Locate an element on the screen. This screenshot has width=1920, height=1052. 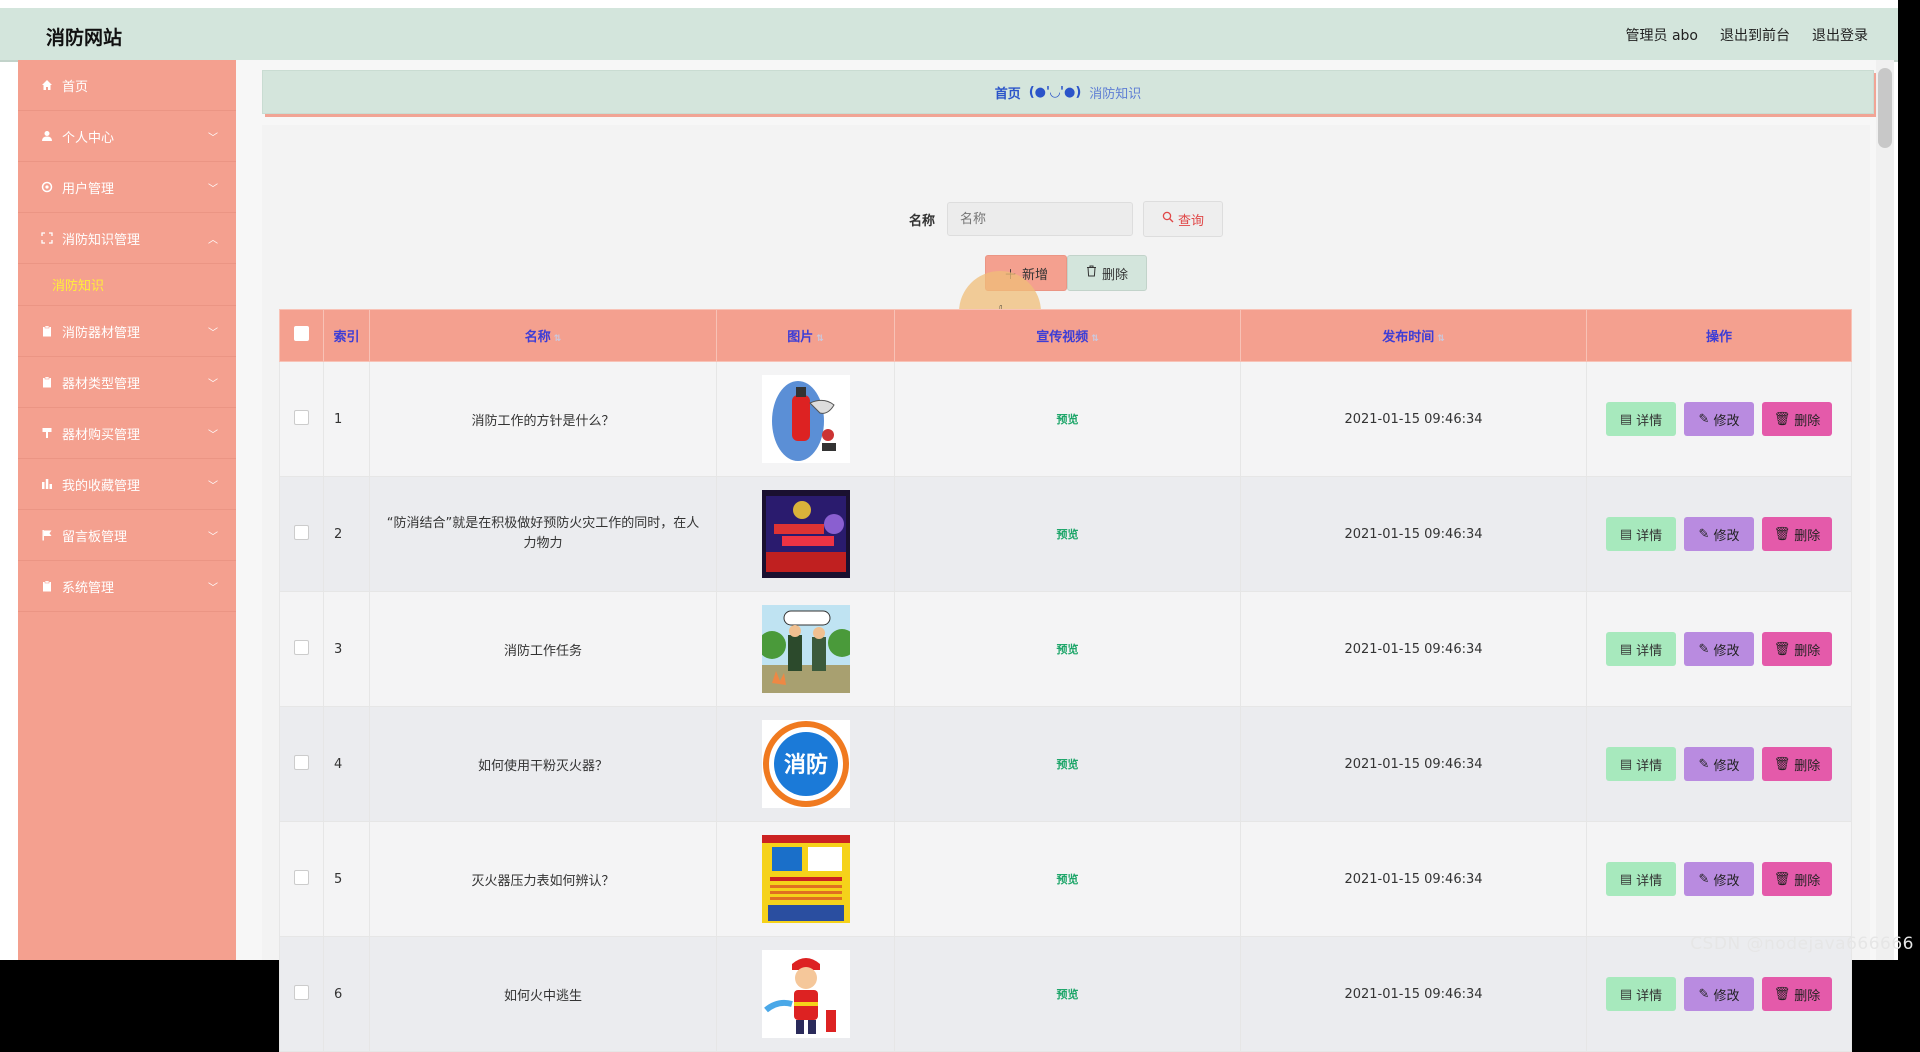
scrollbar-thumb is located at coordinates (1885, 108).